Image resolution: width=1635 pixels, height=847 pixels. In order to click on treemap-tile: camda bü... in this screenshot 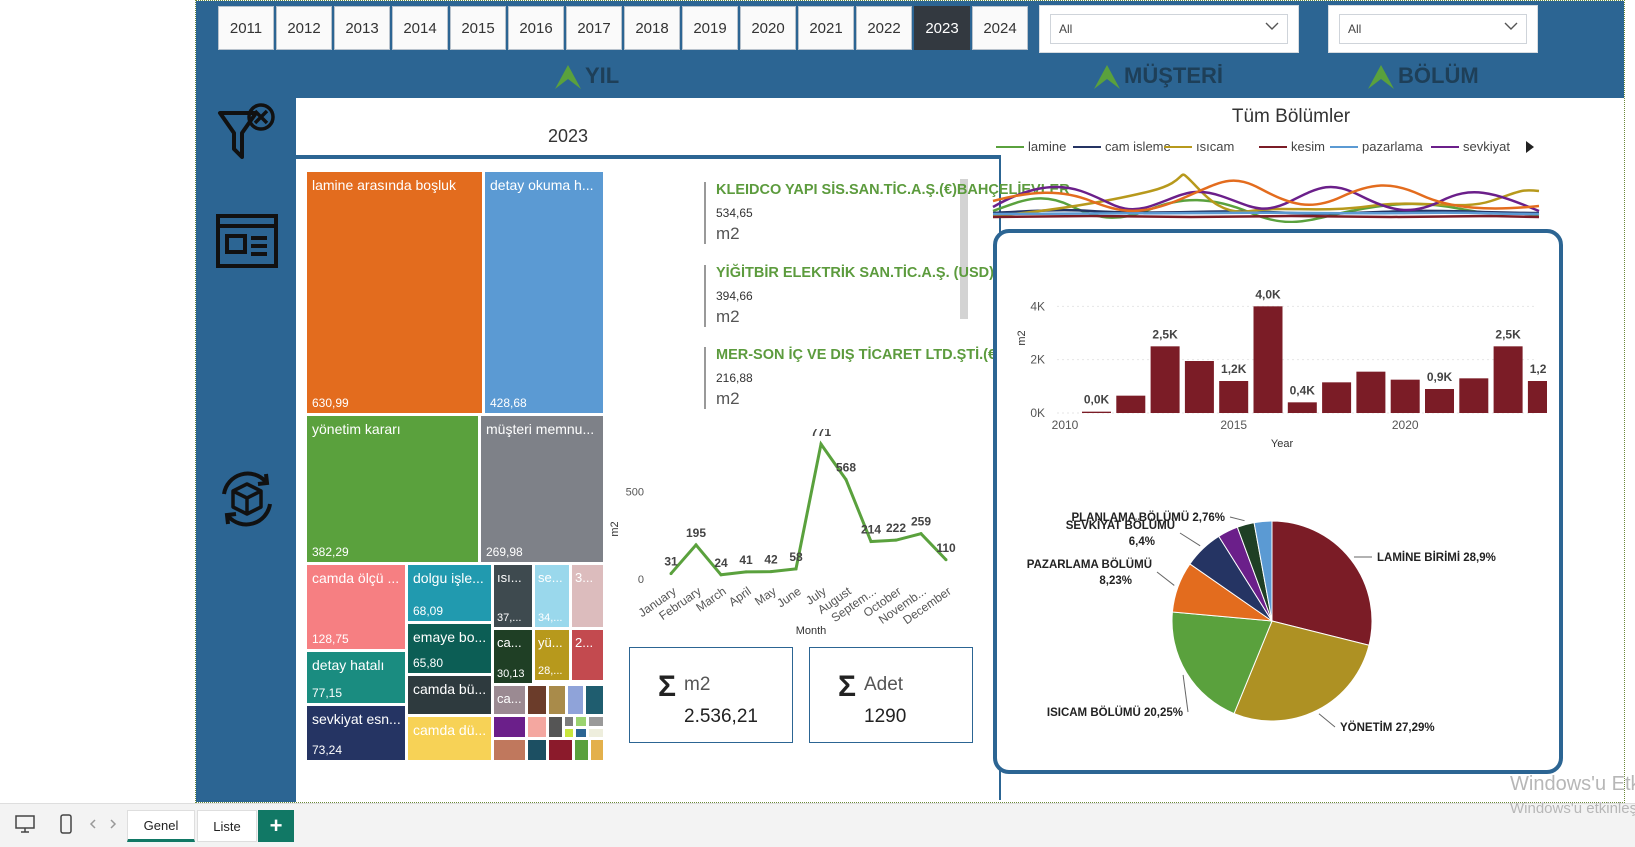, I will do `click(449, 695)`.